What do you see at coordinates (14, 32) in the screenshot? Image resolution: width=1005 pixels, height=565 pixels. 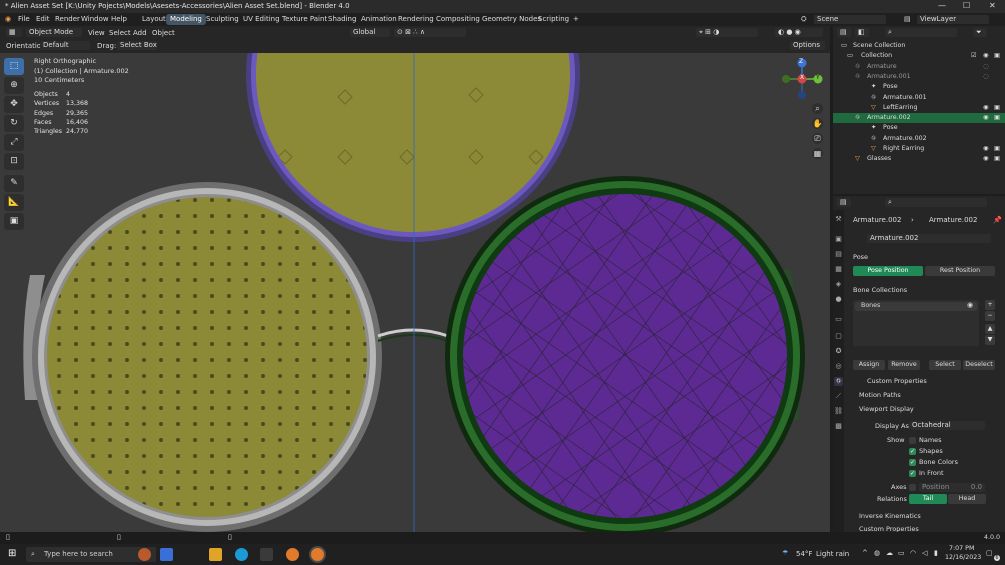 I see `editor-type-icon: ▦` at bounding box center [14, 32].